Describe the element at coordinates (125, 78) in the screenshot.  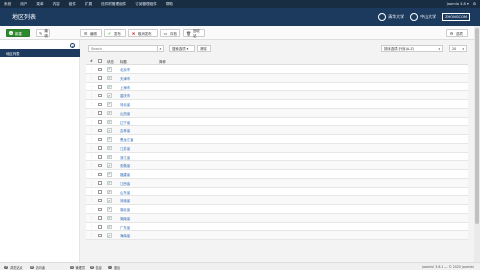
I see `region-title-link: 天津市` at that location.